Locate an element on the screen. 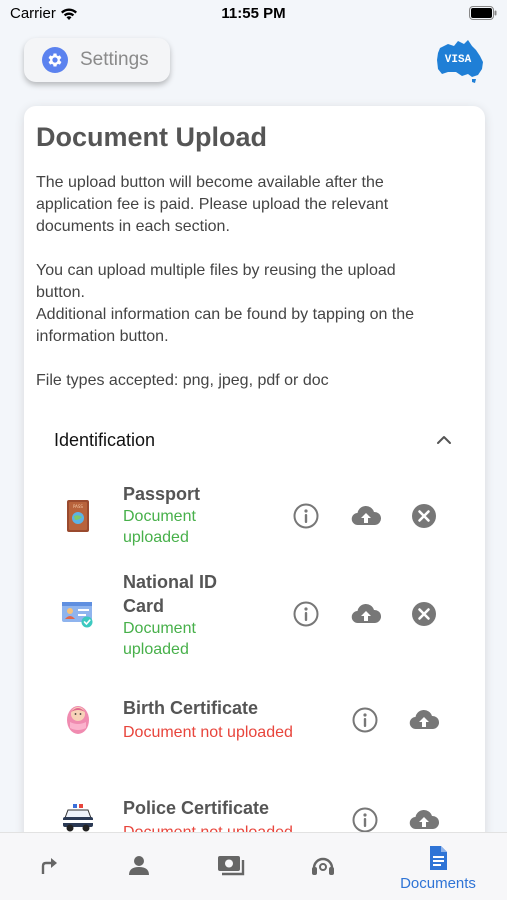 The image size is (507, 900). id-card-icon is located at coordinates (77, 615).